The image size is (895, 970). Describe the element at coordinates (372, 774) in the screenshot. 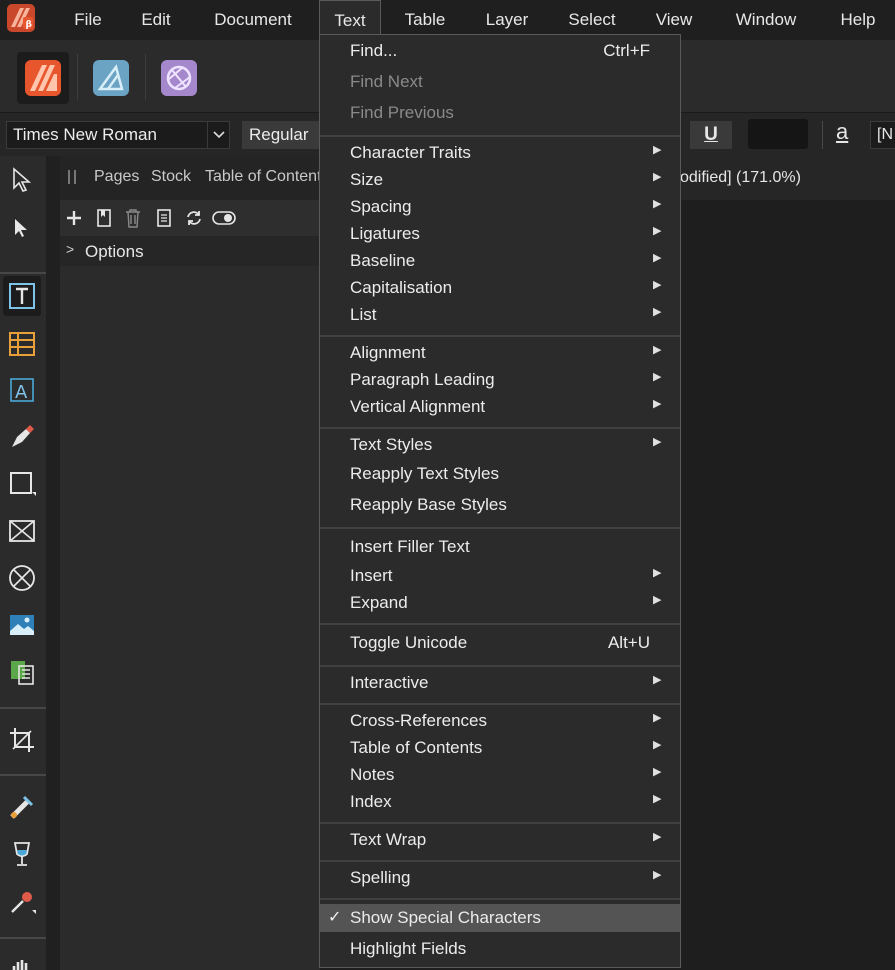

I see `menu-item-label: Notes` at that location.